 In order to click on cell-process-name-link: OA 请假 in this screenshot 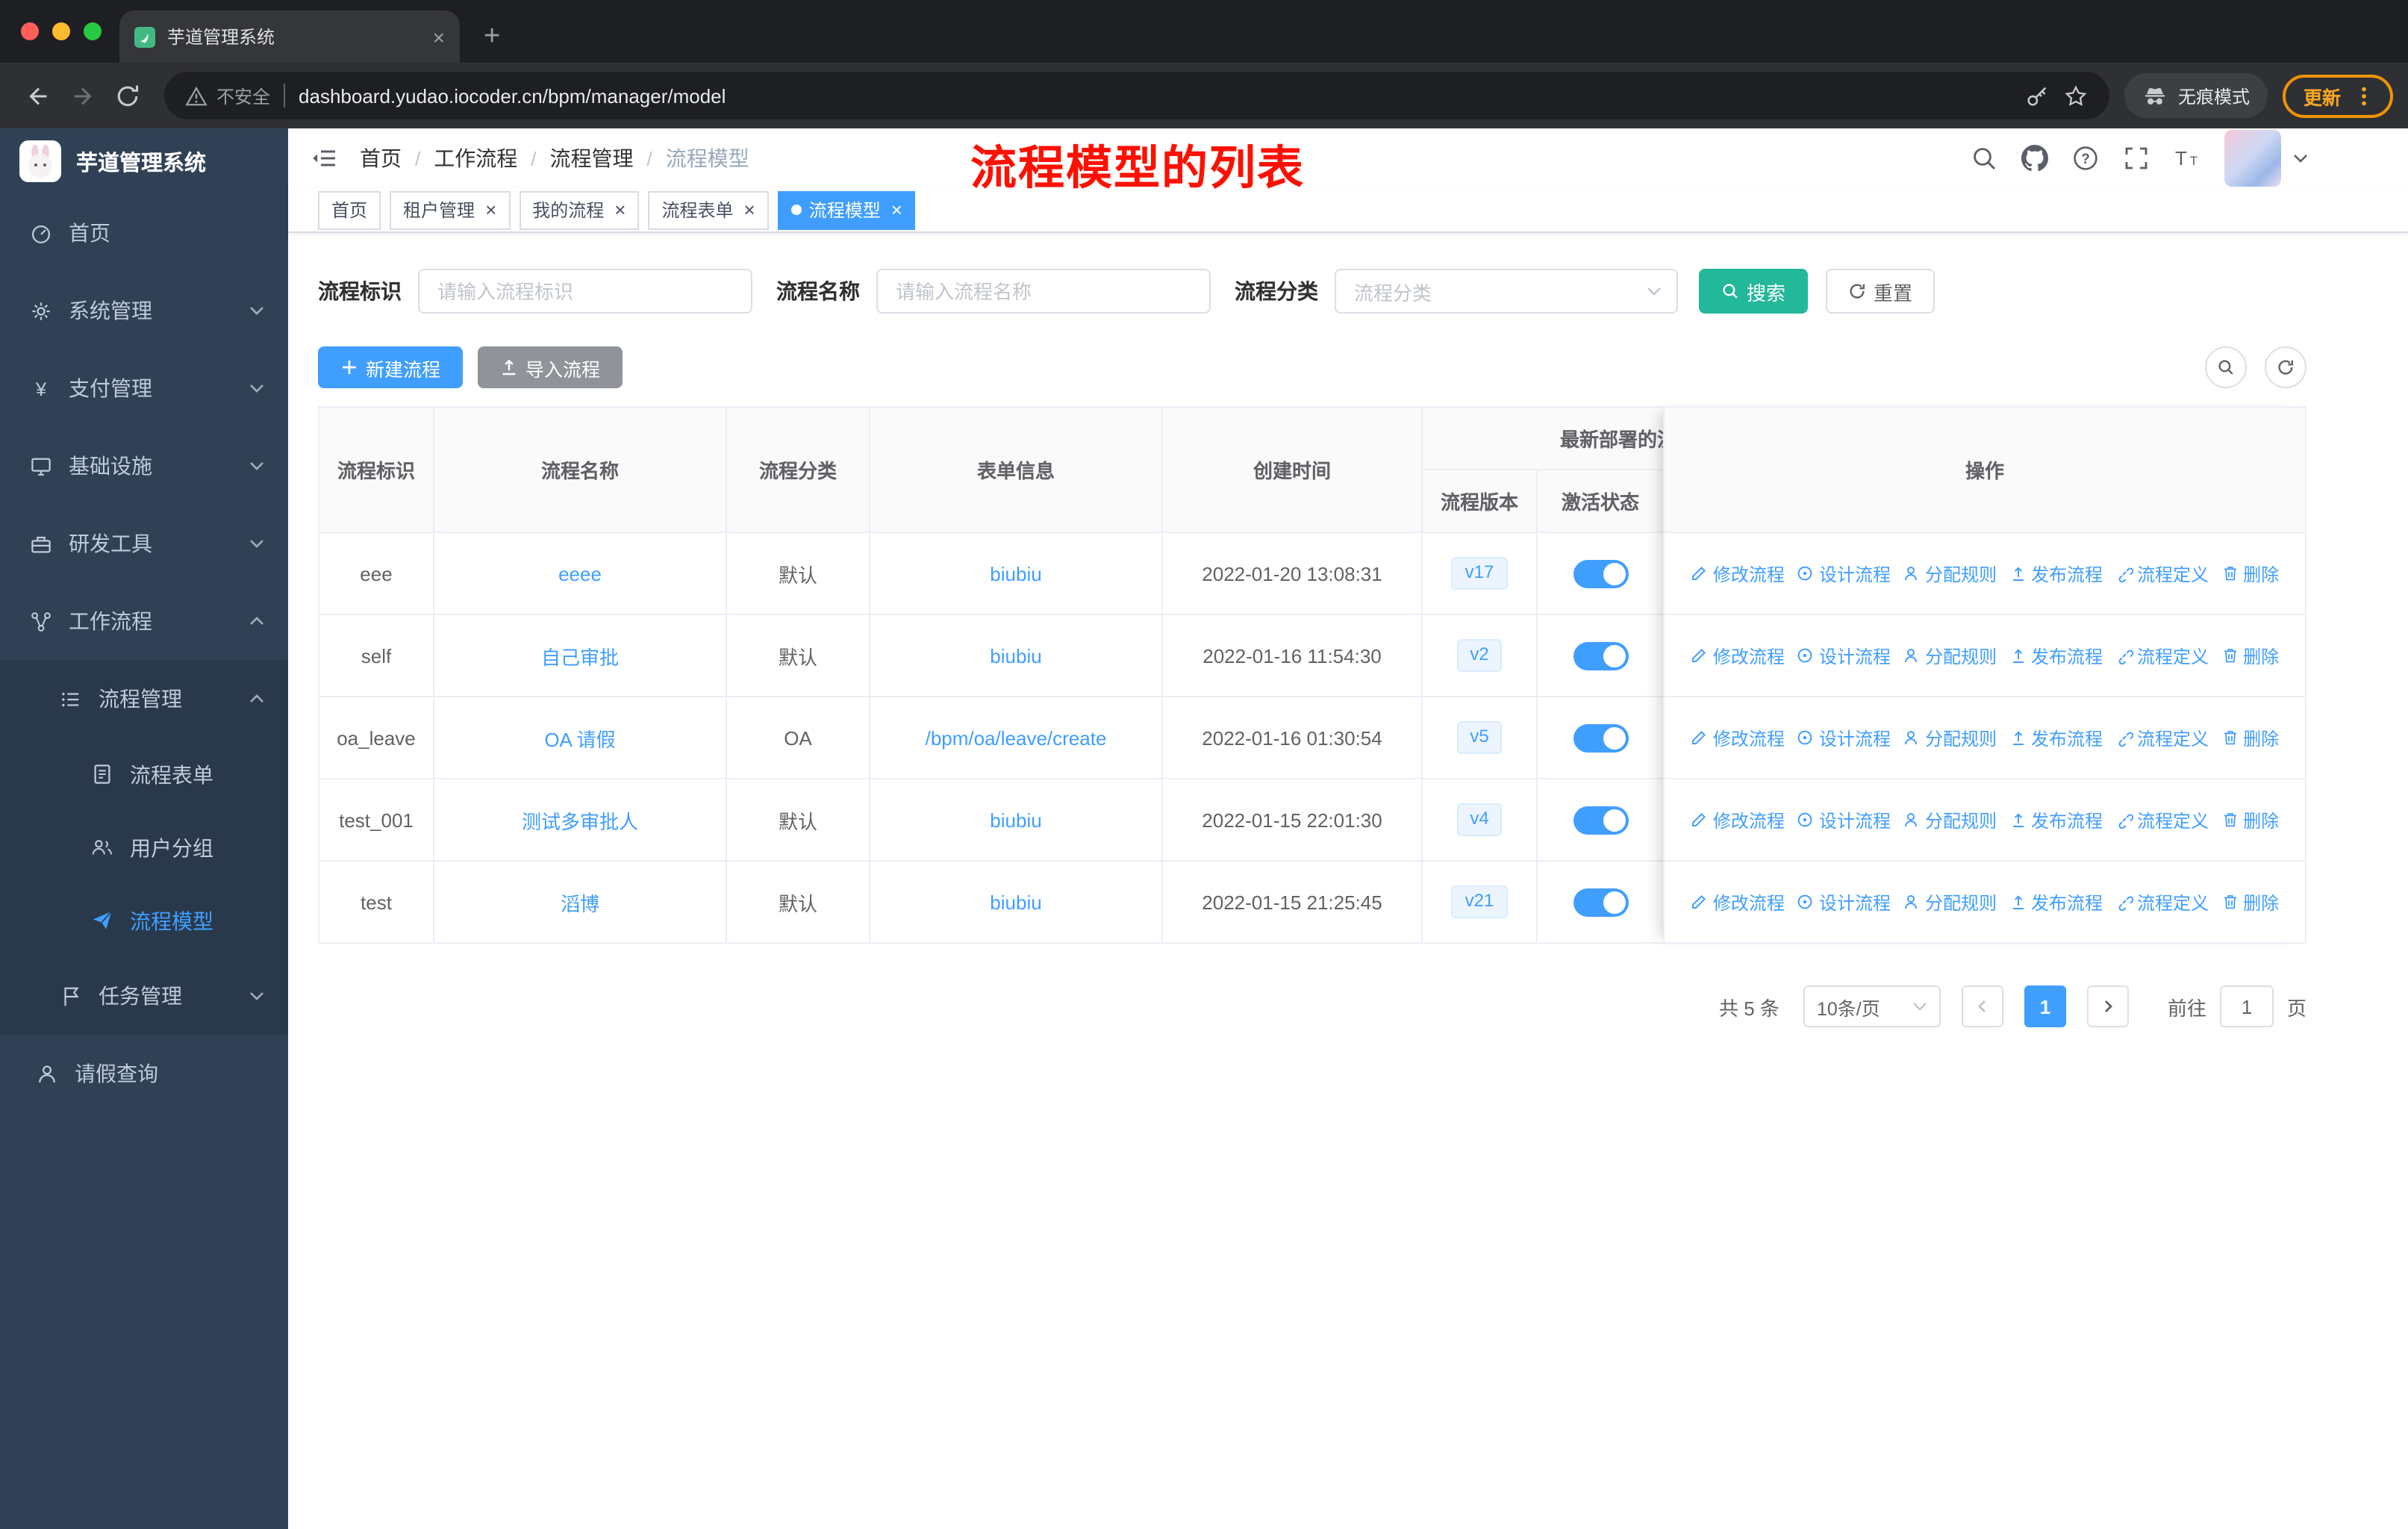, I will do `click(579, 738)`.